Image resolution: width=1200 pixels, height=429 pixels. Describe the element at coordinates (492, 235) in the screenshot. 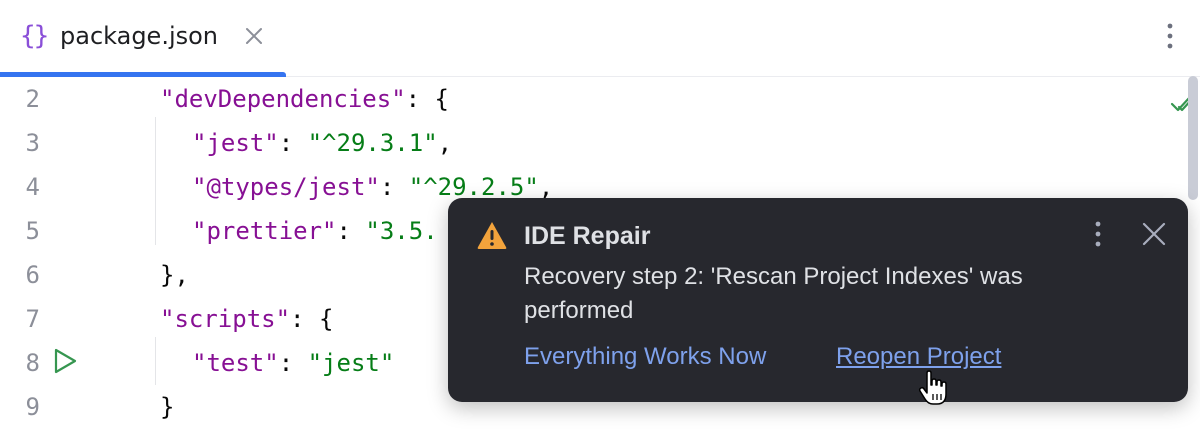

I see `warning-icon` at that location.